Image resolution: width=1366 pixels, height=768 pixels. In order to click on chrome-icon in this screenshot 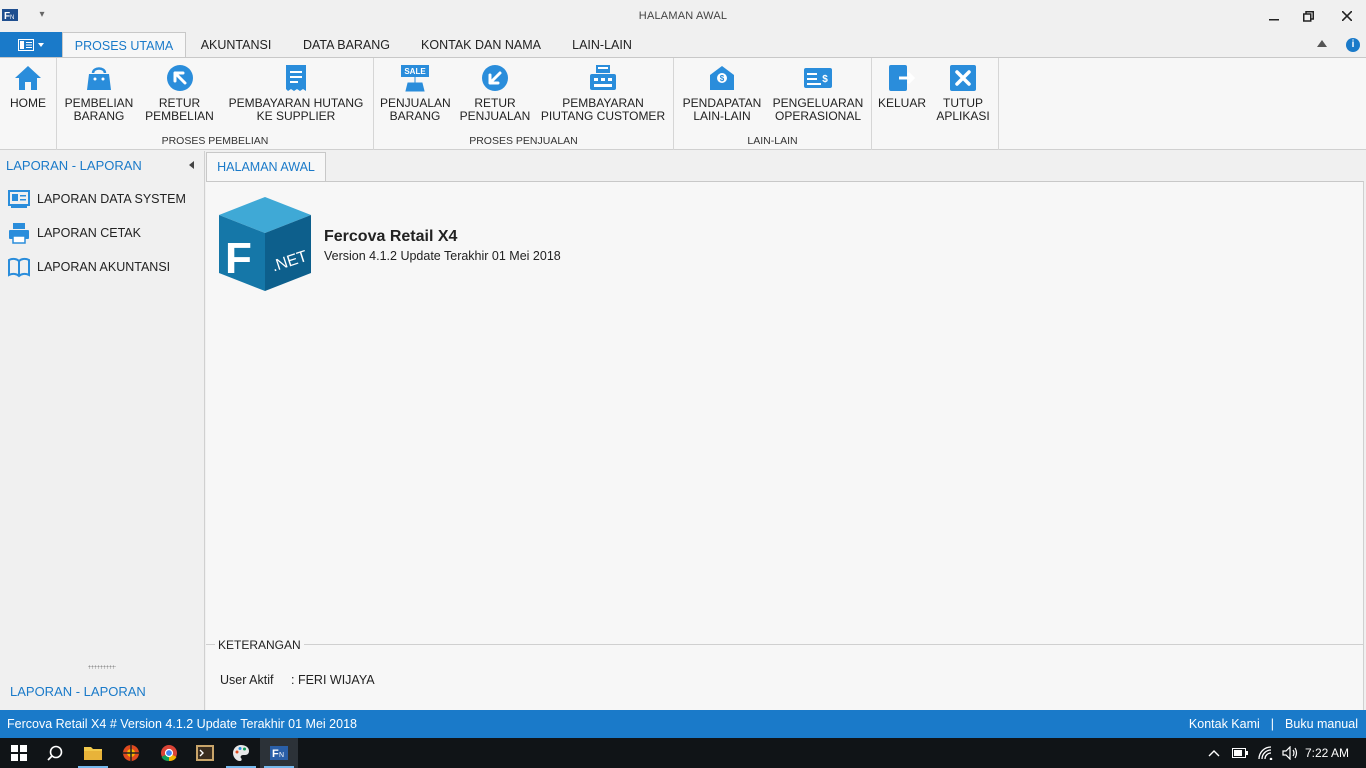, I will do `click(169, 753)`.